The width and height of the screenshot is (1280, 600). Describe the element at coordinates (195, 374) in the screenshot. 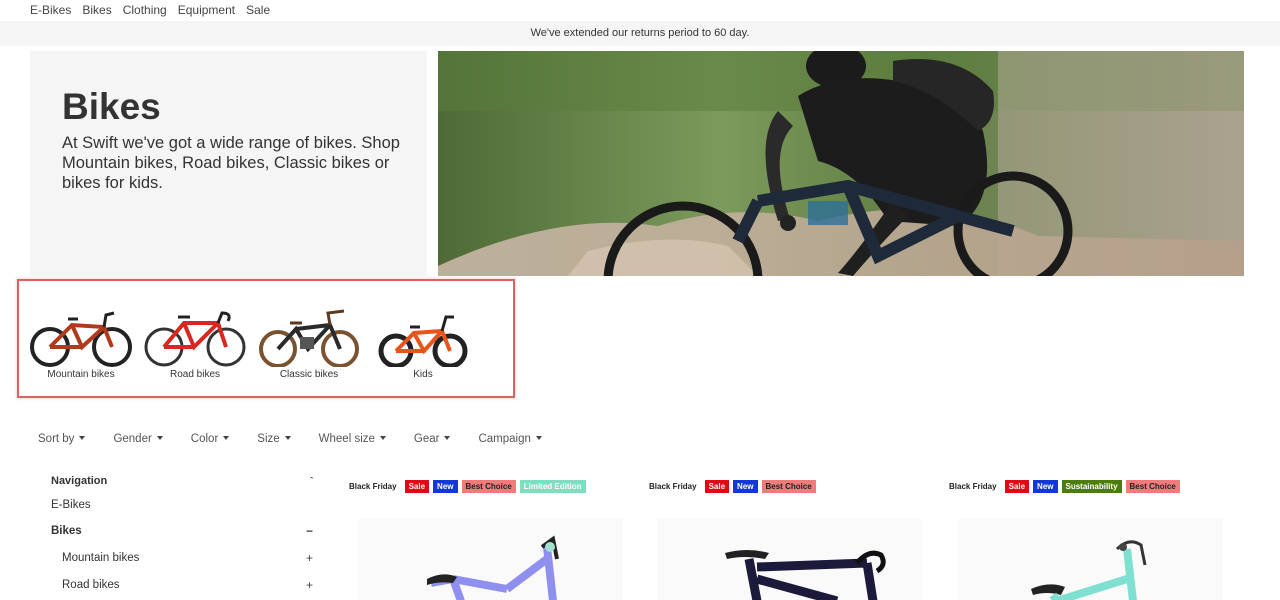

I see `category-label: Road bikes` at that location.